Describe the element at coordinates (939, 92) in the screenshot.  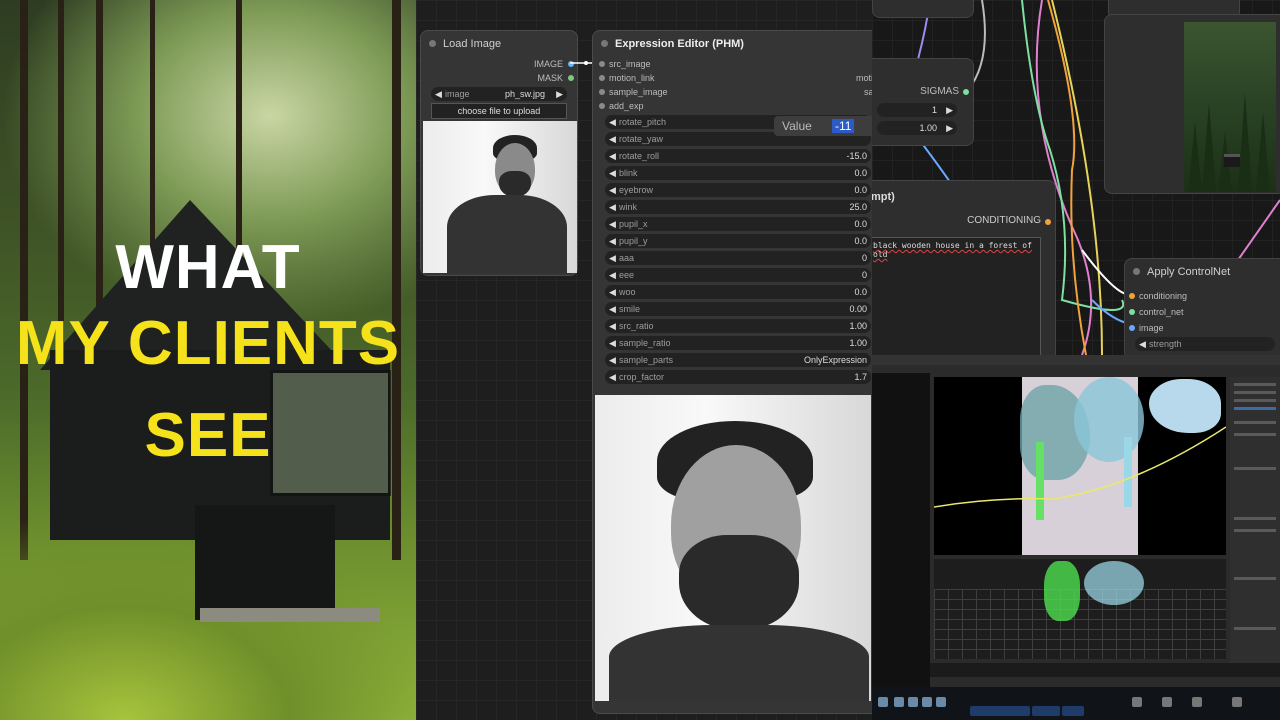
I see `output-sigmas-port: SIGMAS` at that location.